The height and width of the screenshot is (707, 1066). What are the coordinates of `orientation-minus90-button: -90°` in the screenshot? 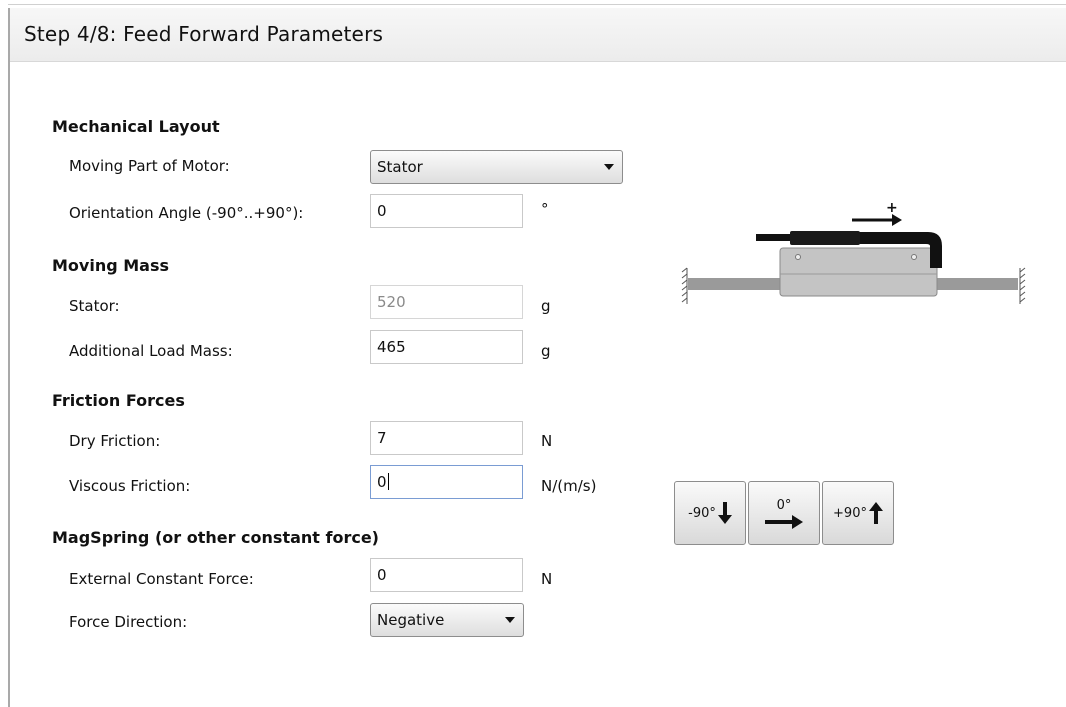 It's located at (710, 513).